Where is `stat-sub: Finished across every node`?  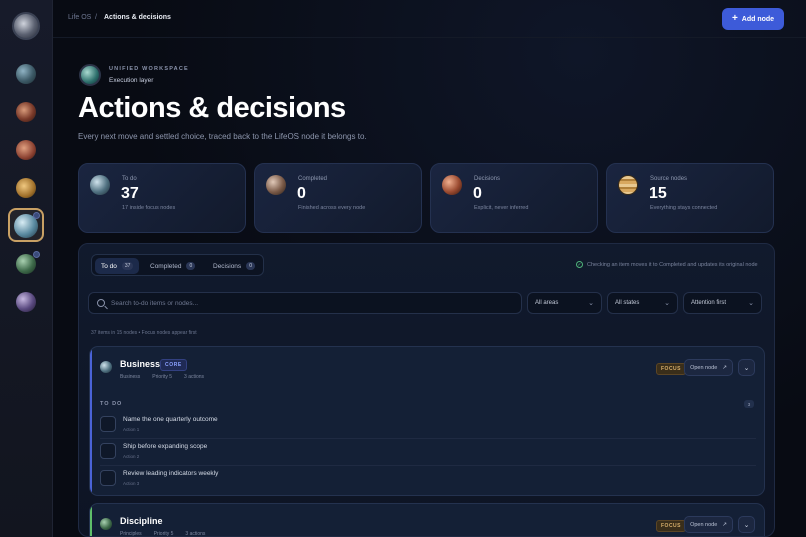 stat-sub: Finished across every node is located at coordinates (332, 208).